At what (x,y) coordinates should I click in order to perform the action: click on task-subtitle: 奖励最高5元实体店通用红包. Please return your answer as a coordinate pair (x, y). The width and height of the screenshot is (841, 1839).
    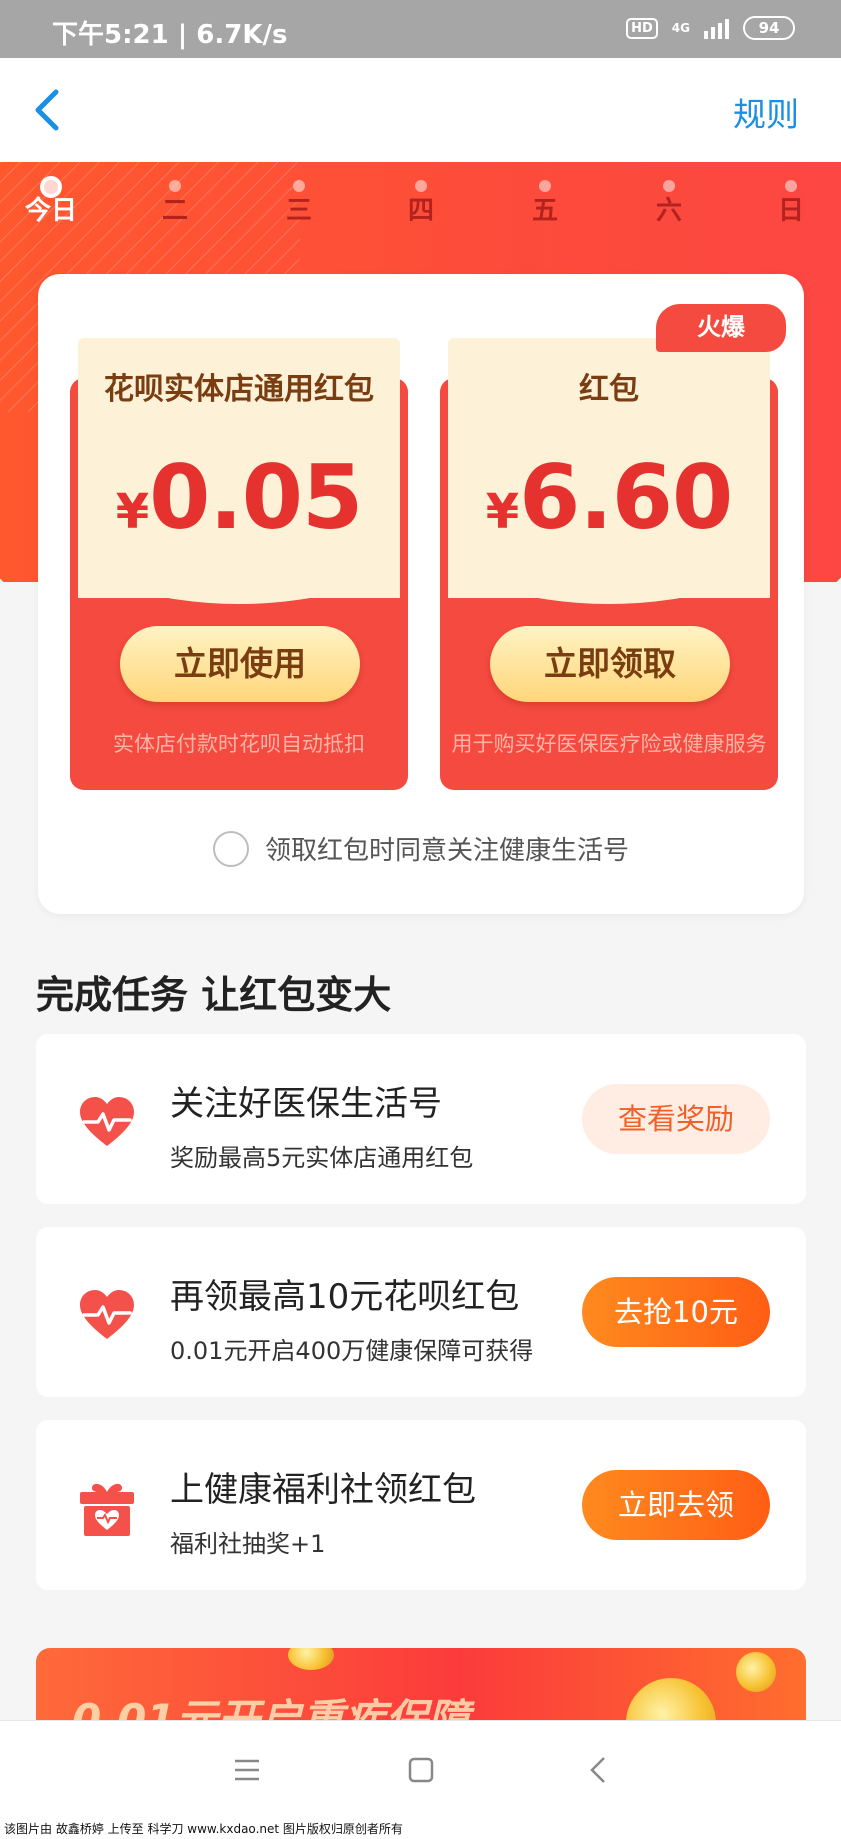
    Looking at the image, I should click on (322, 1158).